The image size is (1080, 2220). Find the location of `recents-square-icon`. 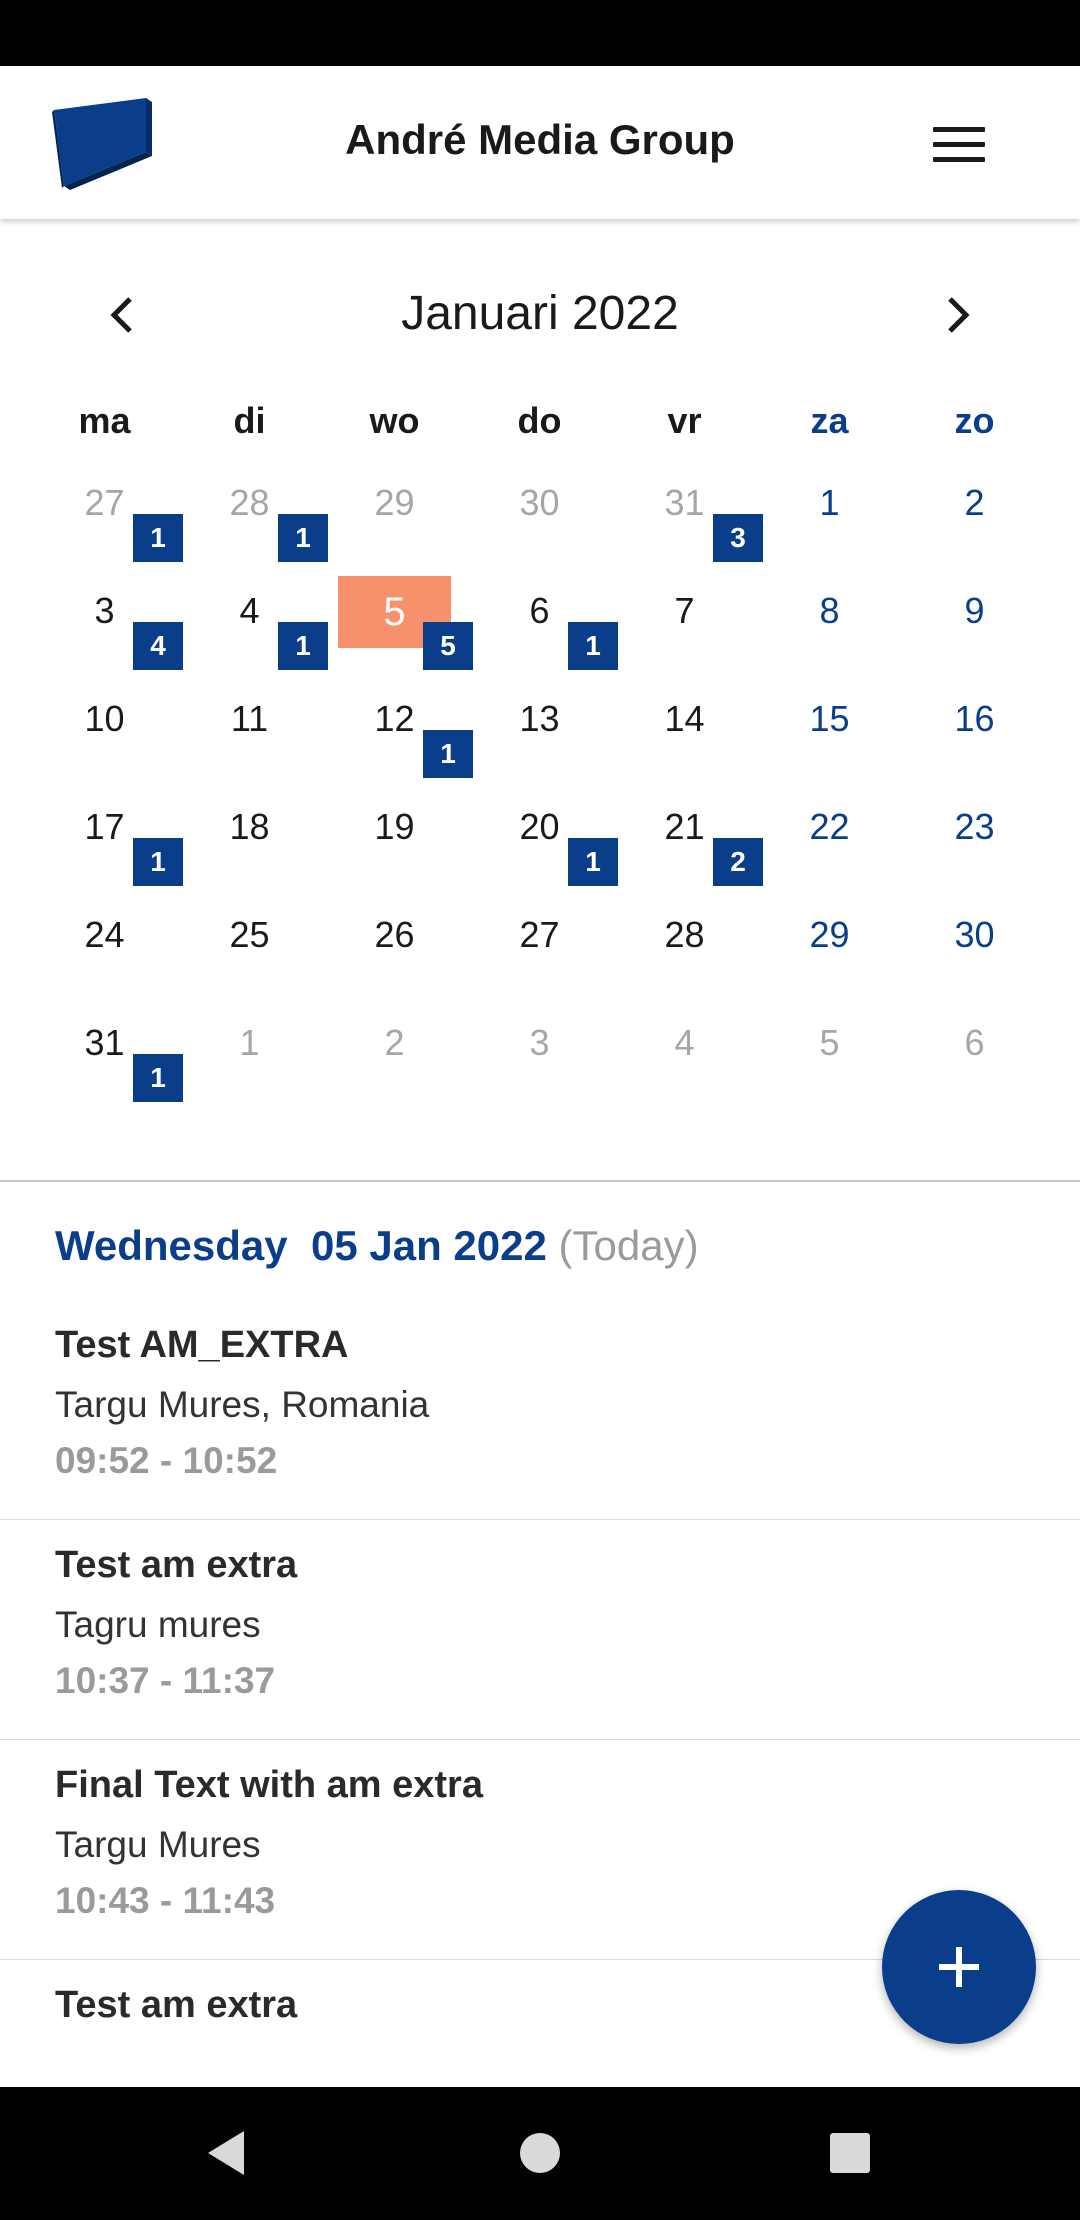

recents-square-icon is located at coordinates (850, 2153).